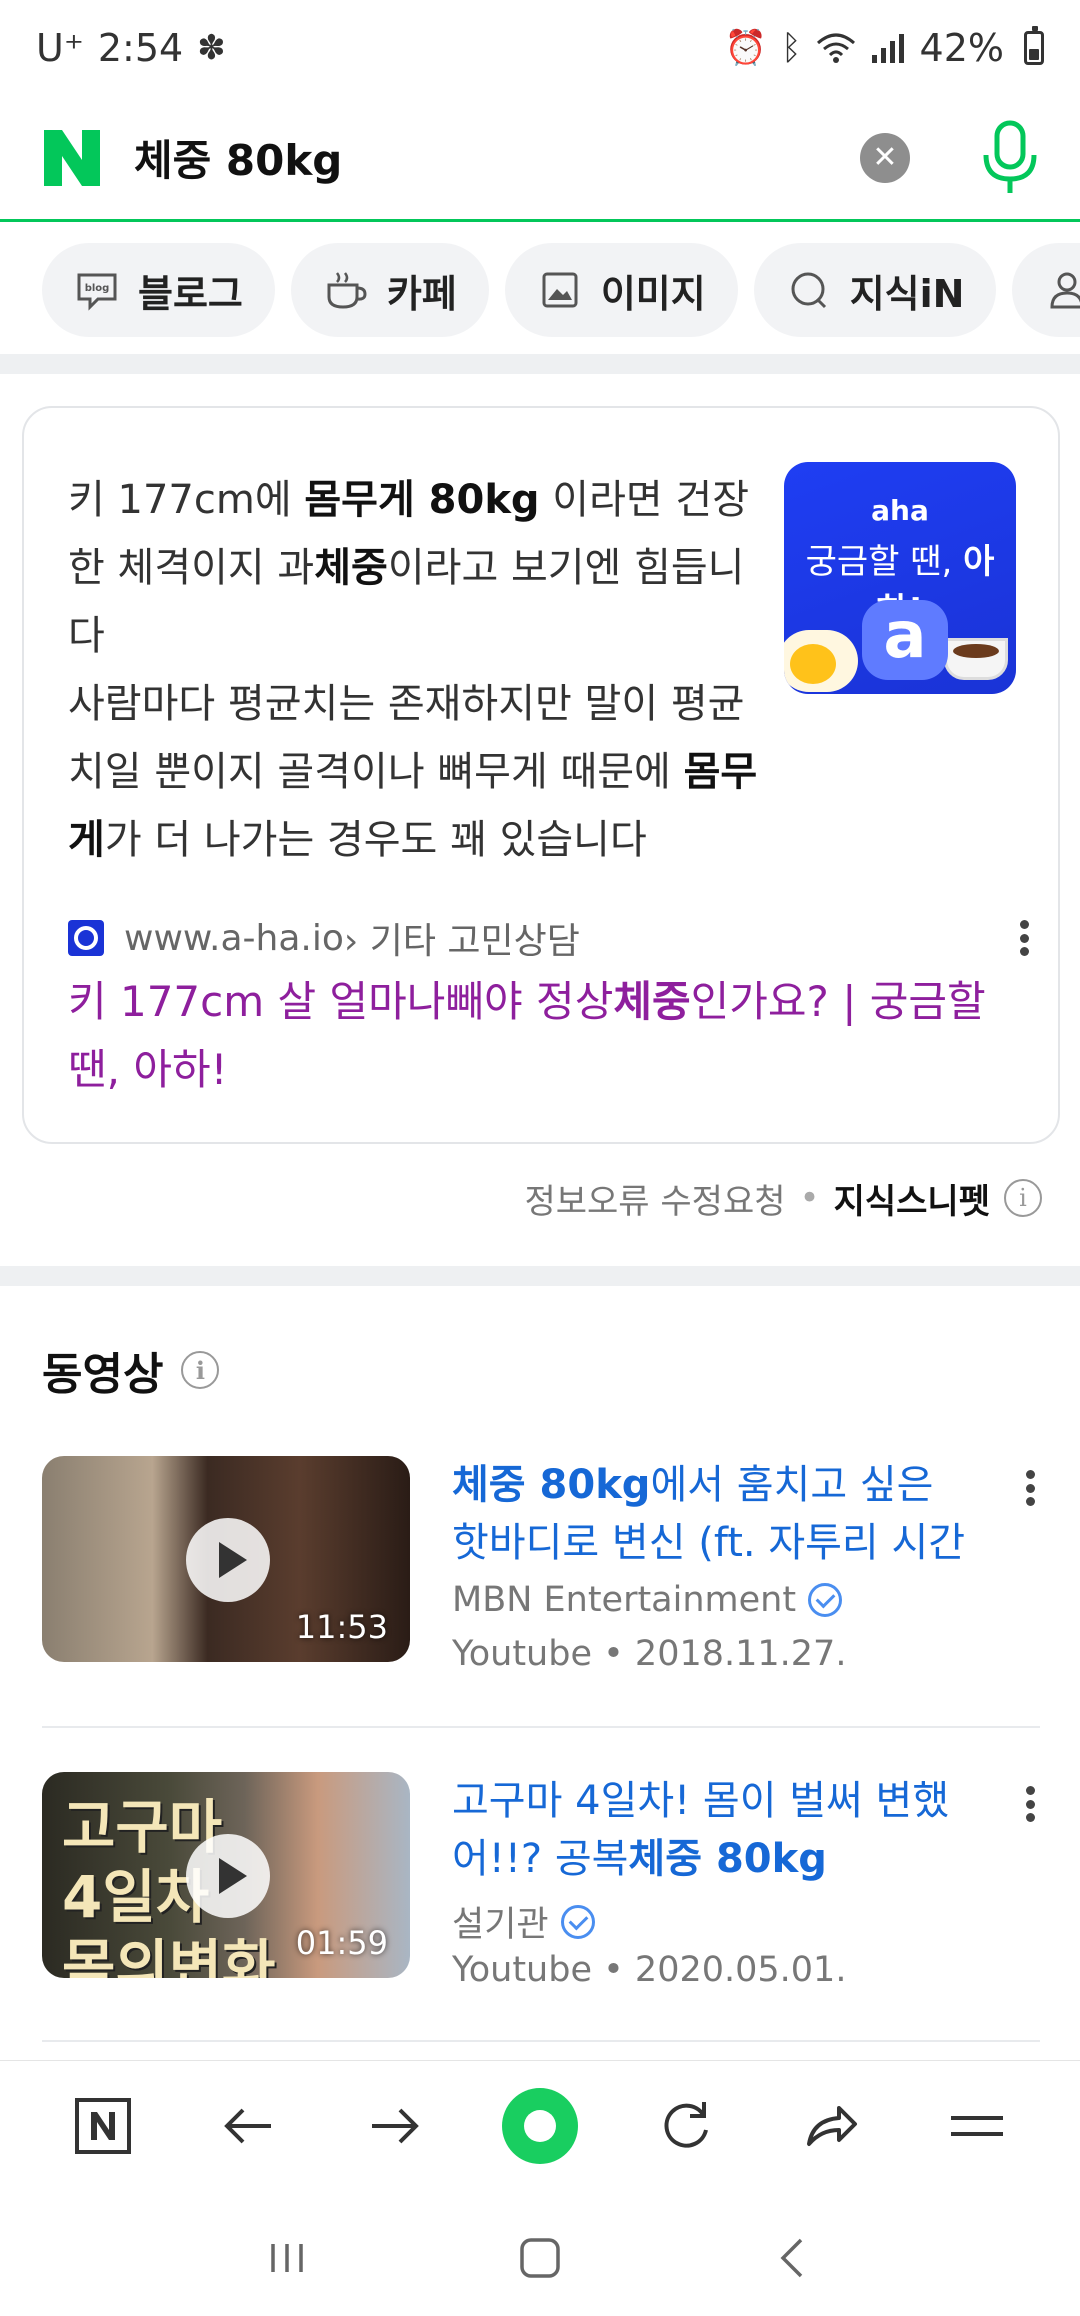 Image resolution: width=1080 pixels, height=2316 pixels. I want to click on forward-arrow-icon, so click(396, 2125).